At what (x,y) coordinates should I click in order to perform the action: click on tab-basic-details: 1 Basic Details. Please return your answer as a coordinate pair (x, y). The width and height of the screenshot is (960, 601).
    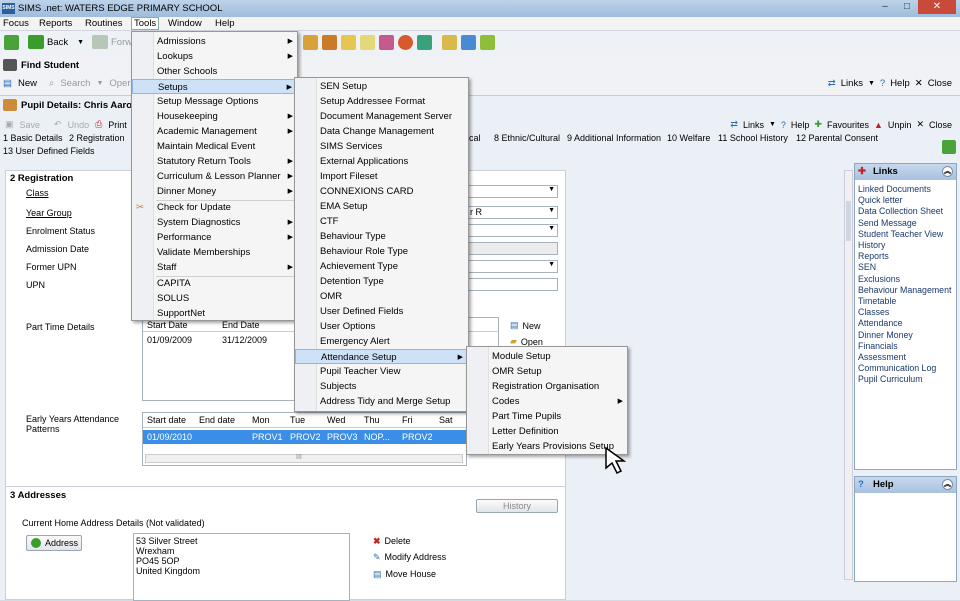
    Looking at the image, I should click on (33, 138).